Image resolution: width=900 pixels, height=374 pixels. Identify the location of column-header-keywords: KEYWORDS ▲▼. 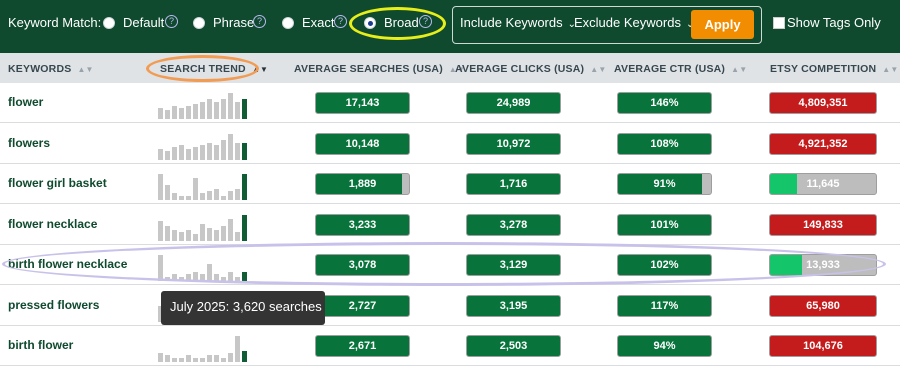
(51, 69).